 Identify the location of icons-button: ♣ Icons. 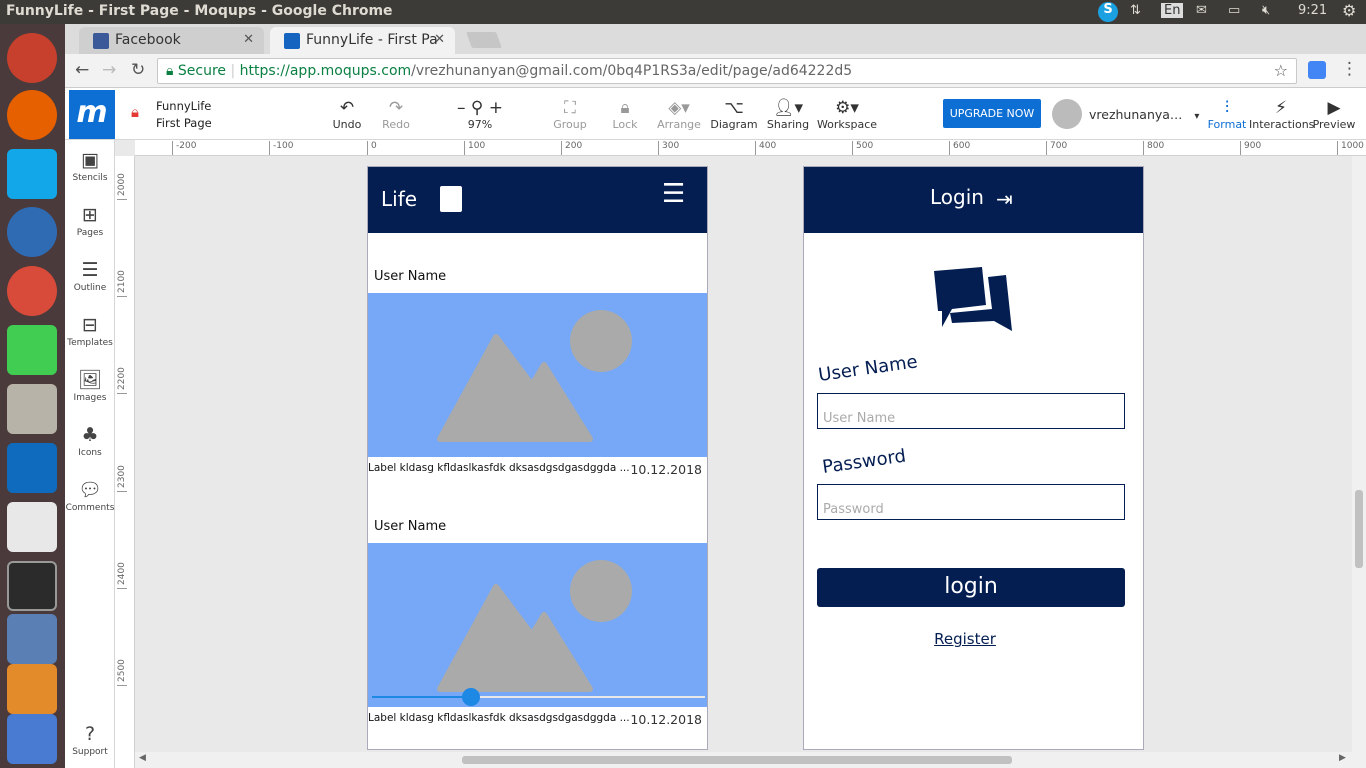
(90, 440).